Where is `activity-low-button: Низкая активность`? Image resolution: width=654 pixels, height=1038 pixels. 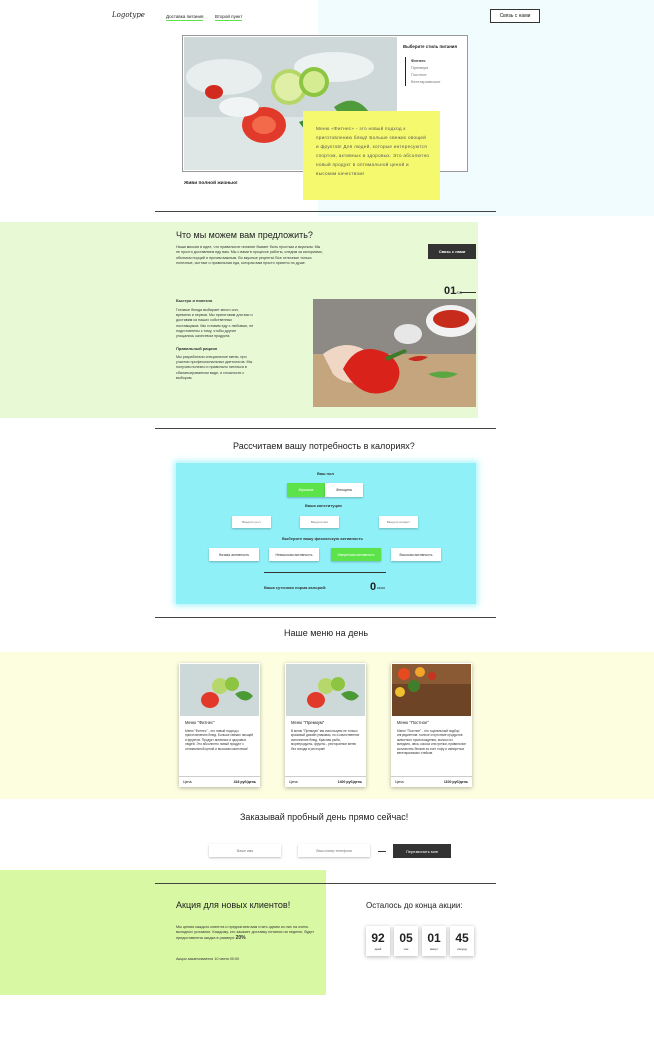 activity-low-button: Низкая активность is located at coordinates (234, 554).